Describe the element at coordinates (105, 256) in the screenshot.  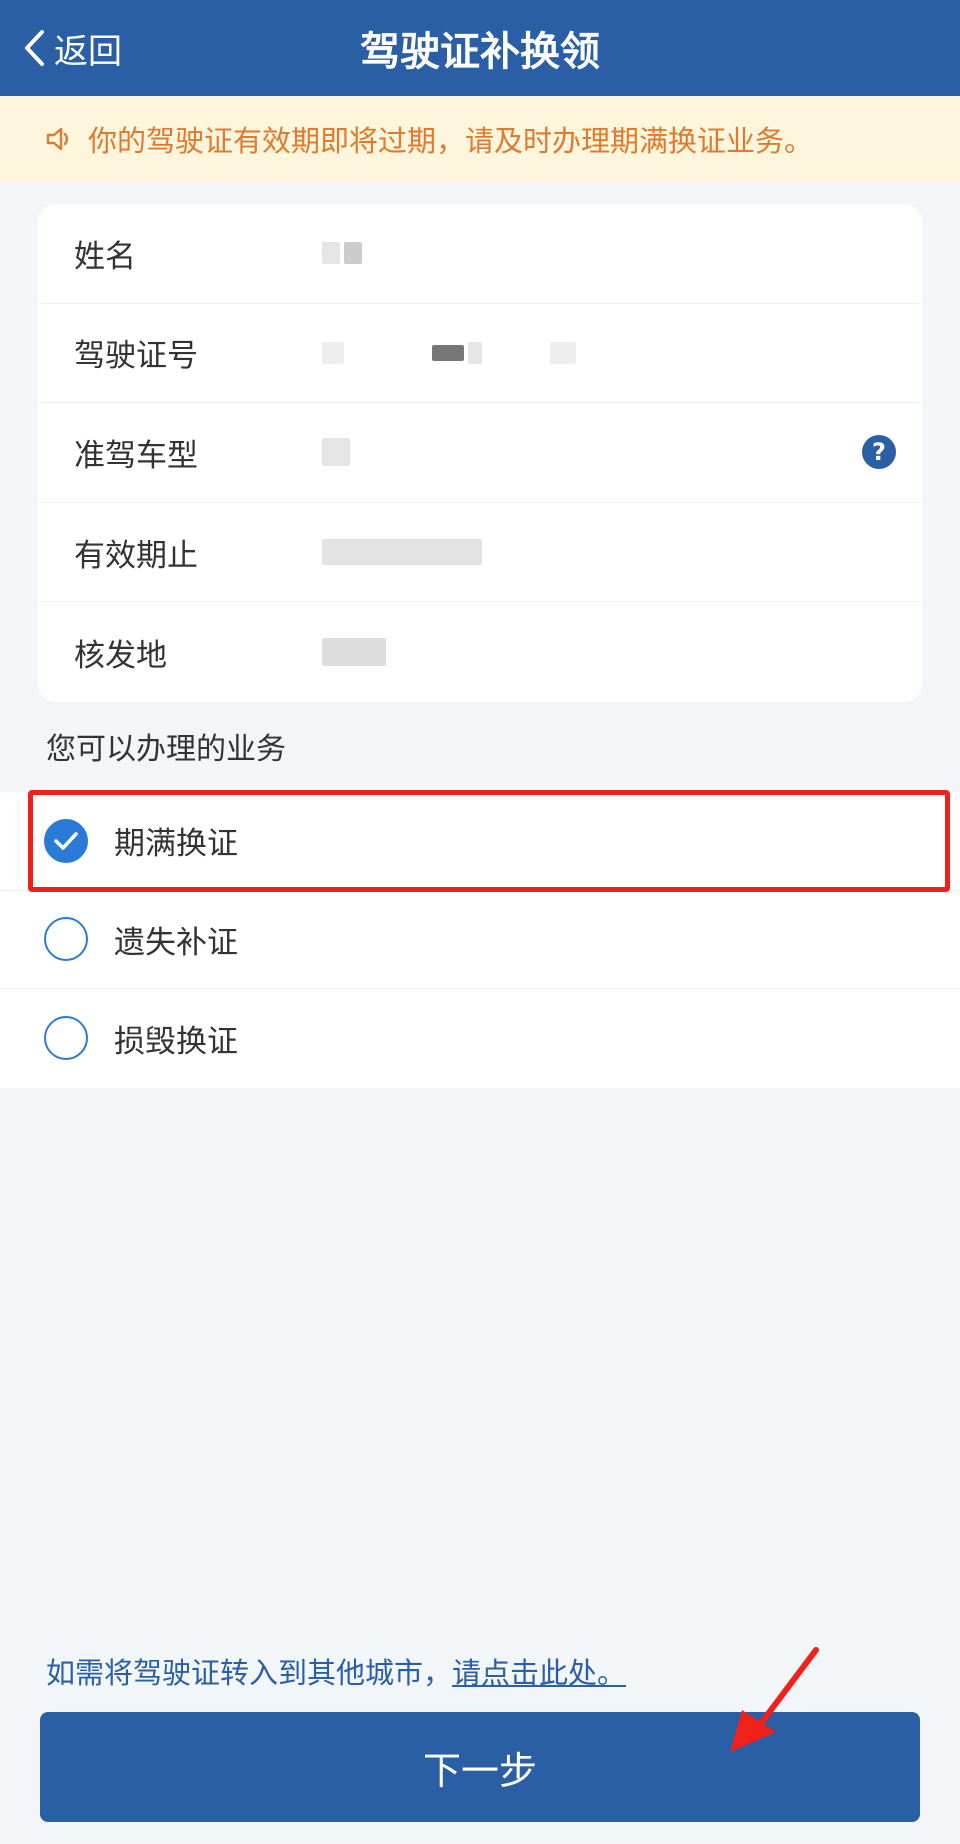
I see `info-label: 姓名` at that location.